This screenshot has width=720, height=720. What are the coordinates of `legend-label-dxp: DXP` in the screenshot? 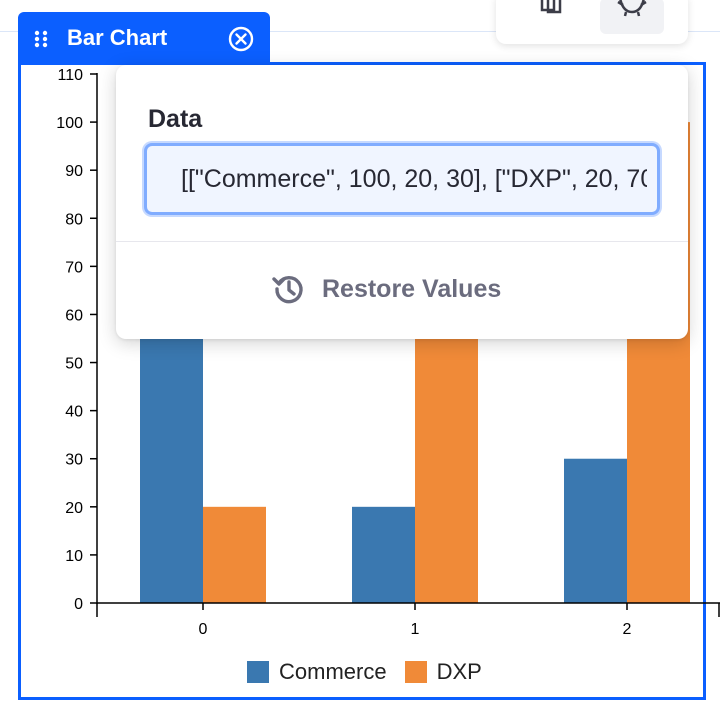 It's located at (459, 671).